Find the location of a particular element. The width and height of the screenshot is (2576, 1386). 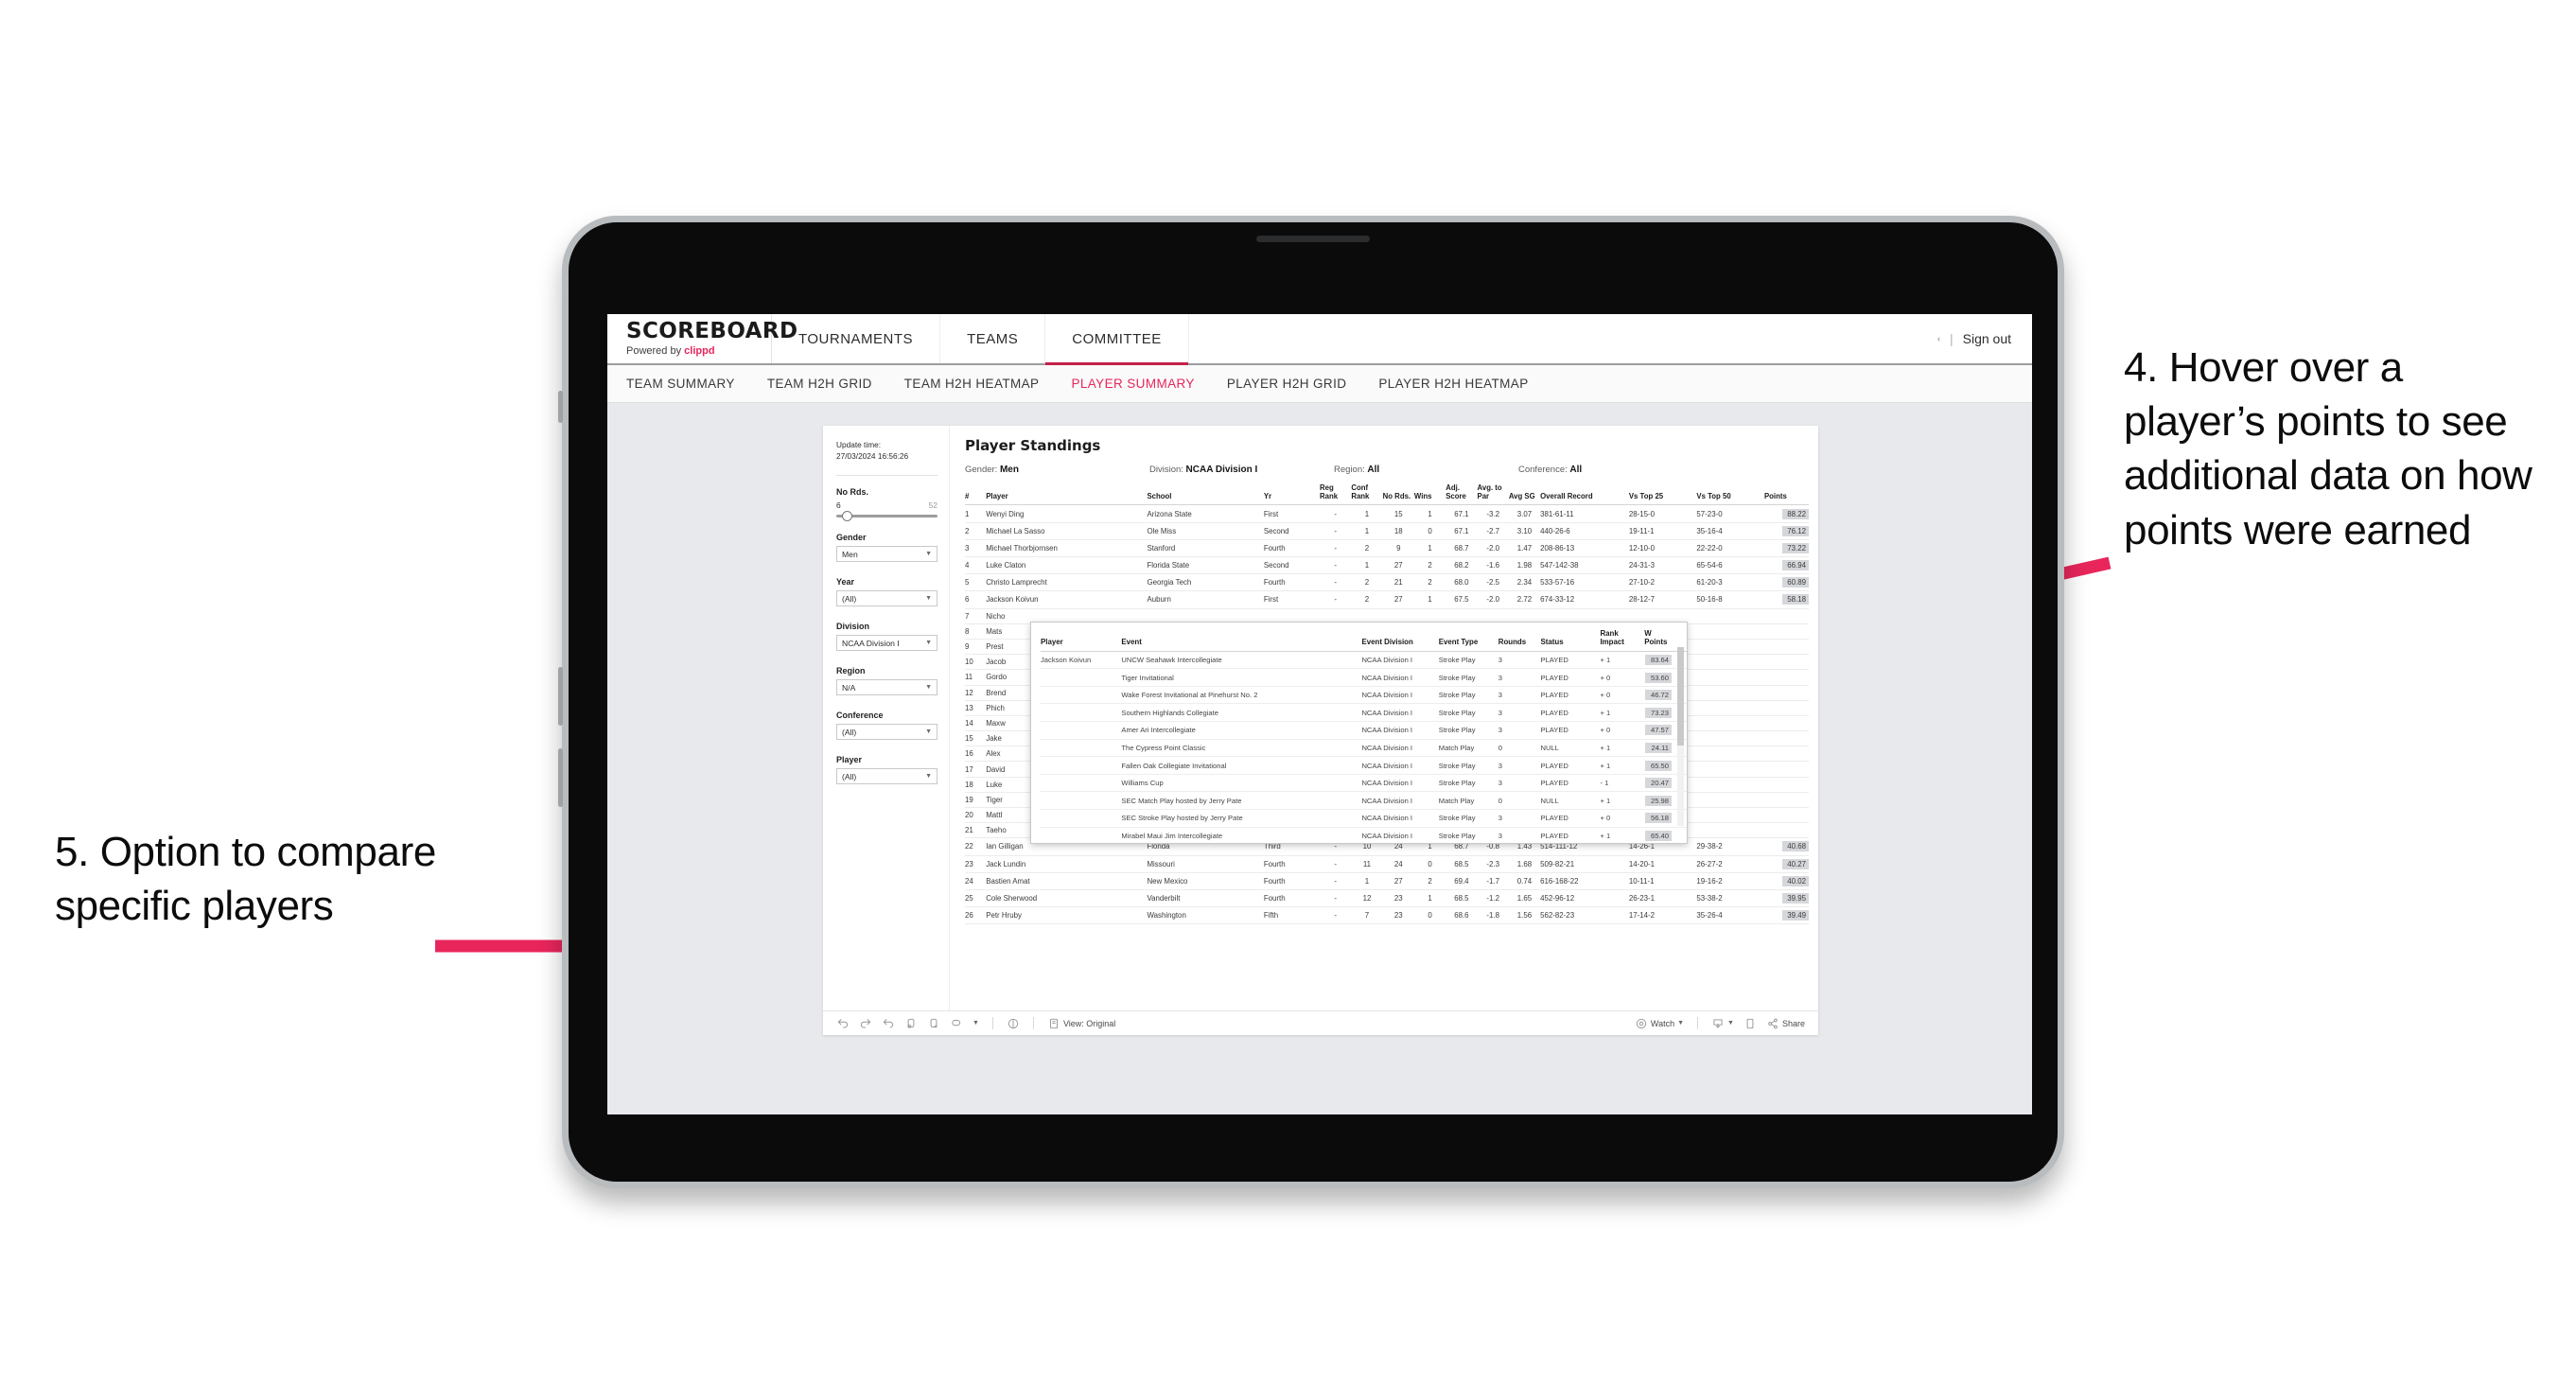

cell-yr: Fourth is located at coordinates (1292, 864).